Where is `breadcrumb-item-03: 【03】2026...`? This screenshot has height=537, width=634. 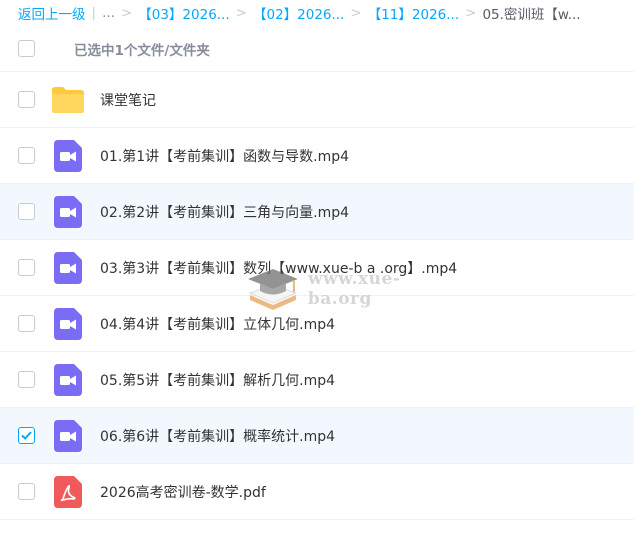
breadcrumb-item-03: 【03】2026... is located at coordinates (183, 13).